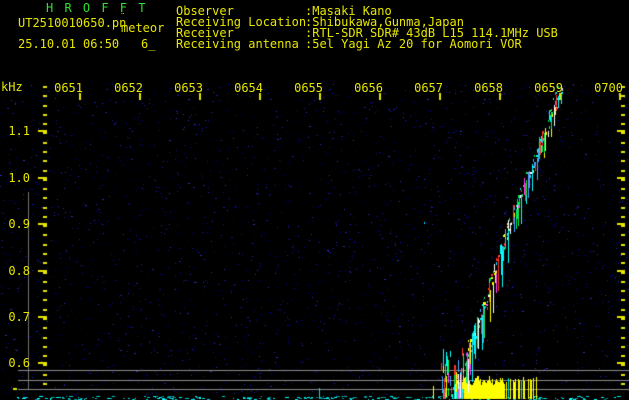  Describe the element at coordinates (72, 23) in the screenshot. I see `output-filename: UT2510010650.pn` at that location.